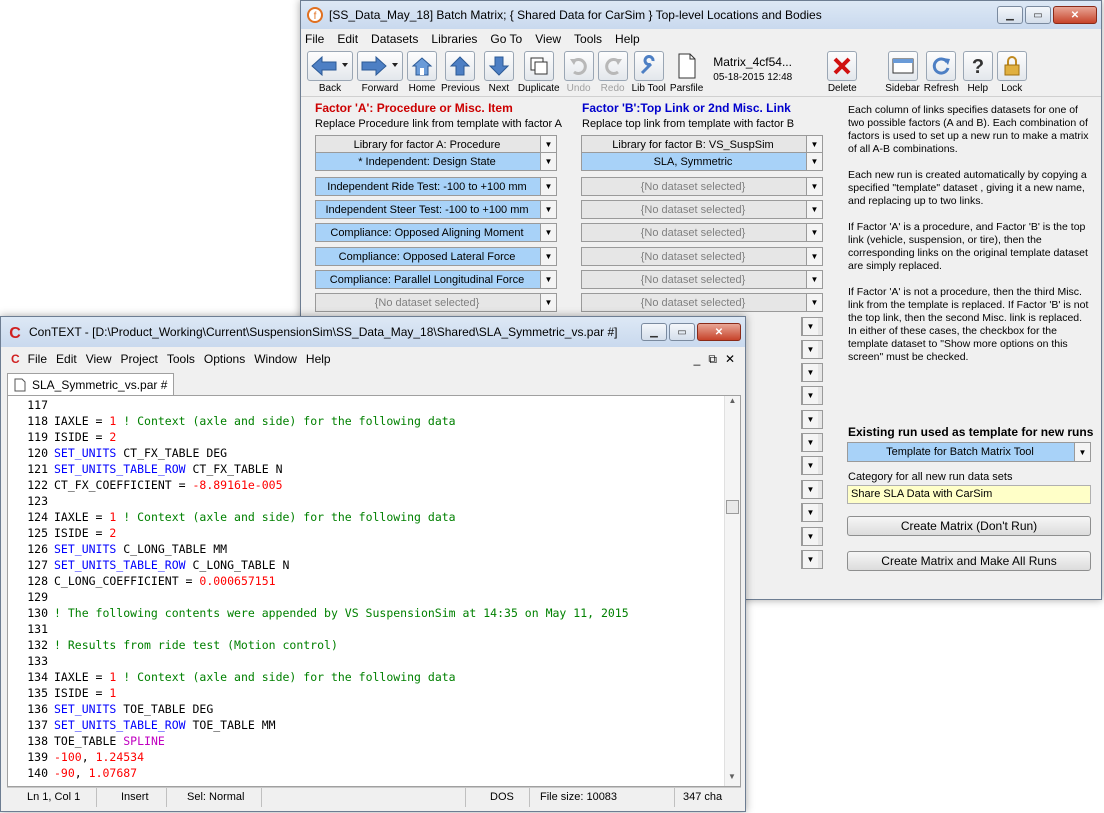 The width and height of the screenshot is (1104, 813). I want to click on category-input: Share SLA Data with CarSim, so click(969, 494).